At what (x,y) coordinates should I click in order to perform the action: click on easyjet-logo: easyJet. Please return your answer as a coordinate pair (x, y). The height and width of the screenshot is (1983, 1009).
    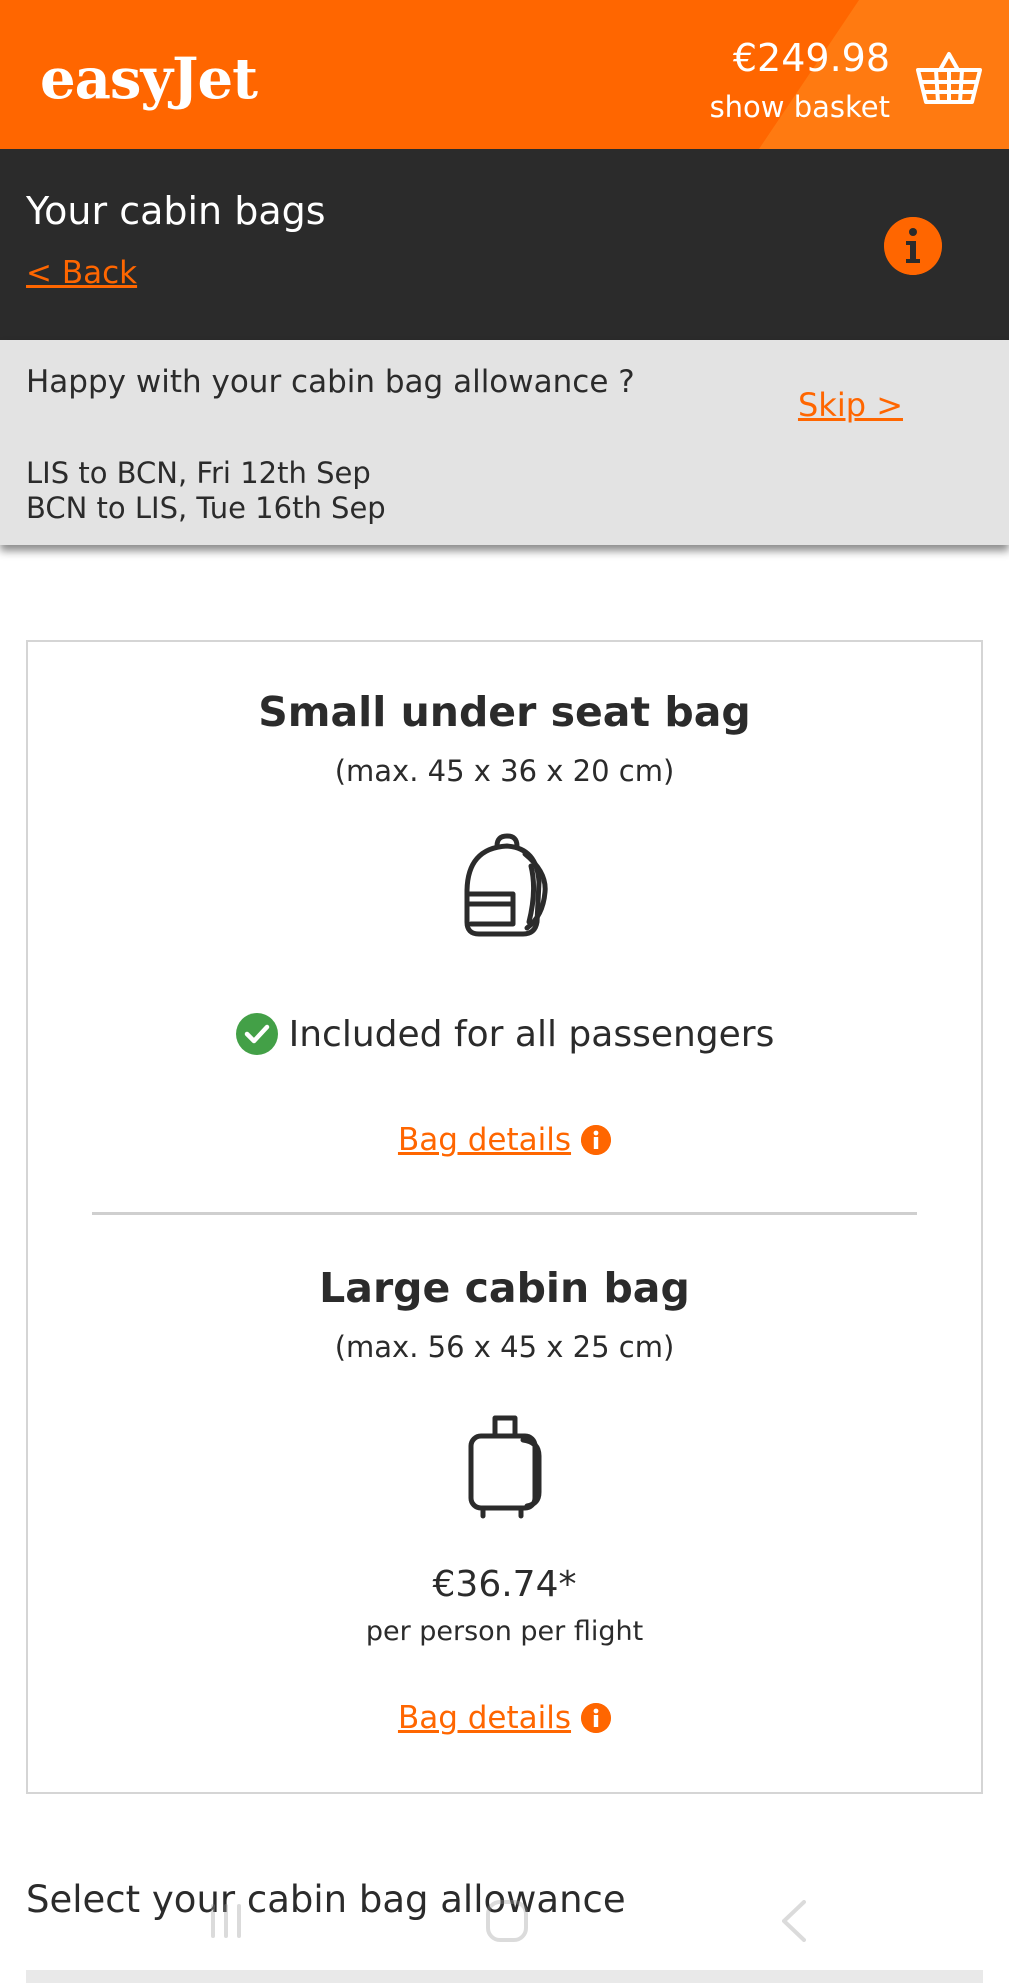
    Looking at the image, I should click on (149, 79).